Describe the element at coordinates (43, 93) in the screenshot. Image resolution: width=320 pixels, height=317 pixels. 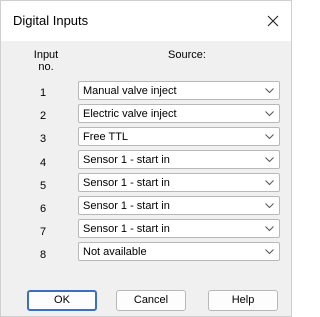
I see `input-number-1: 1` at that location.